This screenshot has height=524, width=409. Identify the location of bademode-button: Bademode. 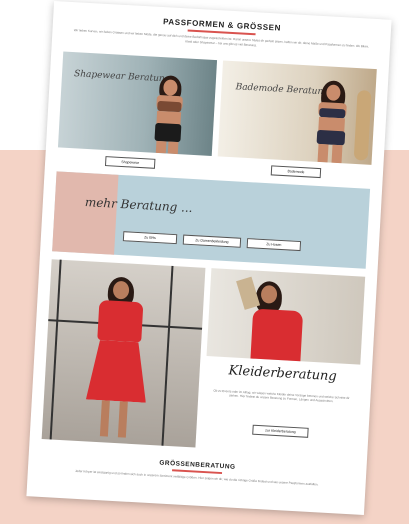
(296, 172).